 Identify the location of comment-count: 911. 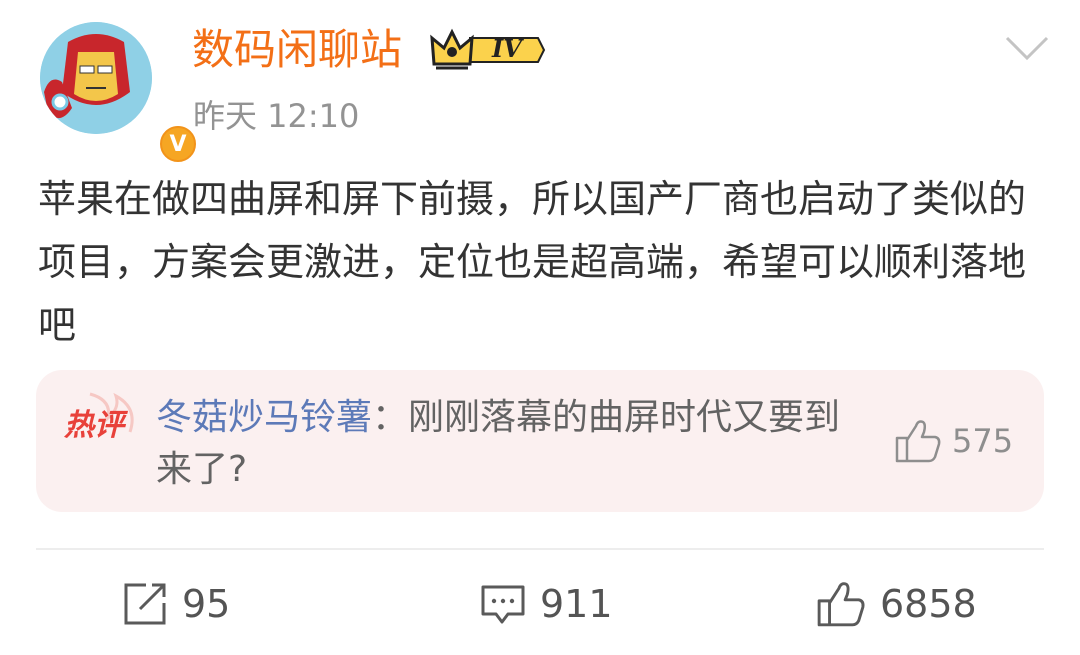
(576, 604).